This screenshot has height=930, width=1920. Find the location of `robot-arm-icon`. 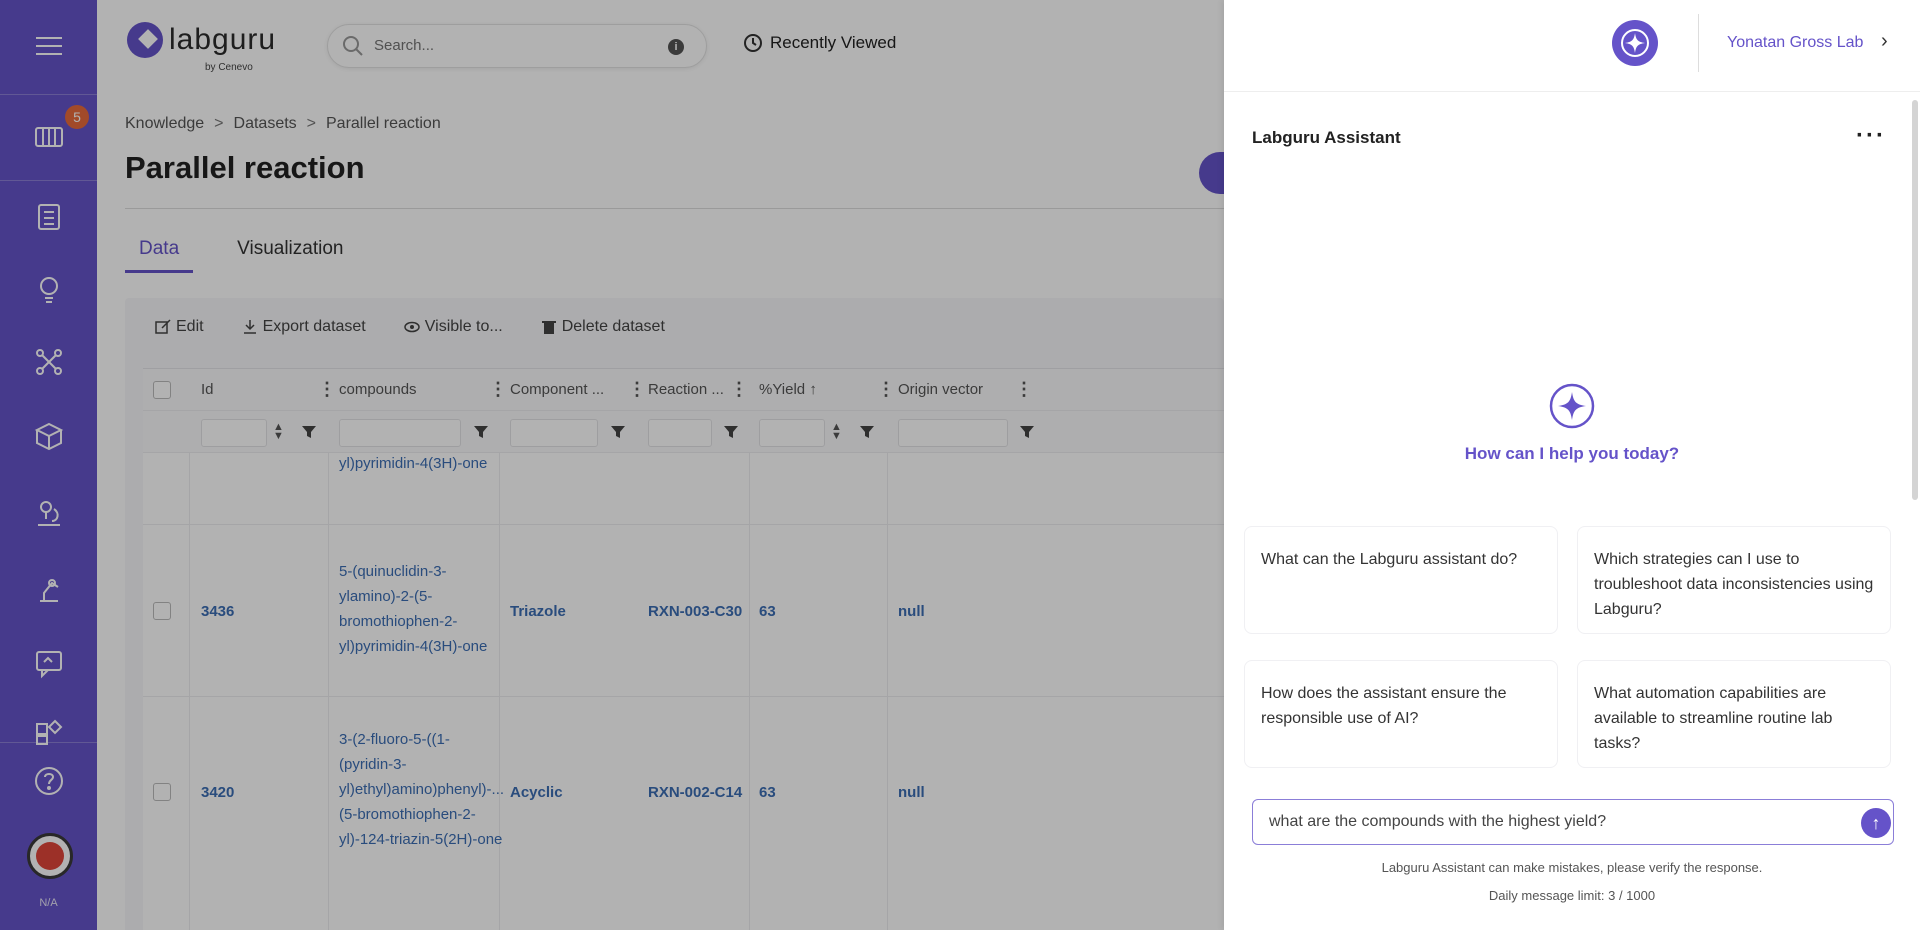

robot-arm-icon is located at coordinates (48, 588).